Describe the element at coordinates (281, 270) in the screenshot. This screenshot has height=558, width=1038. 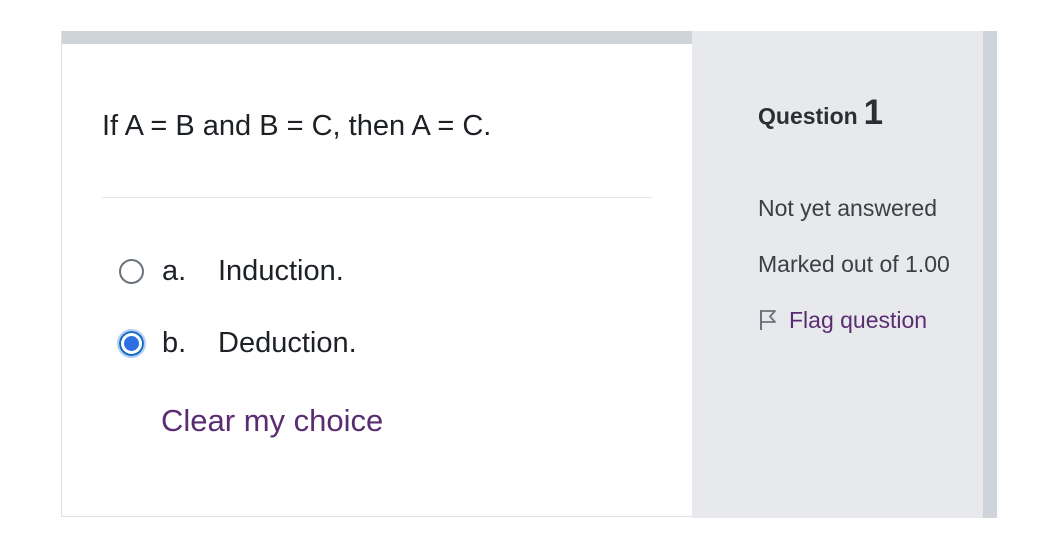
I see `option-a-text: Induction.` at that location.